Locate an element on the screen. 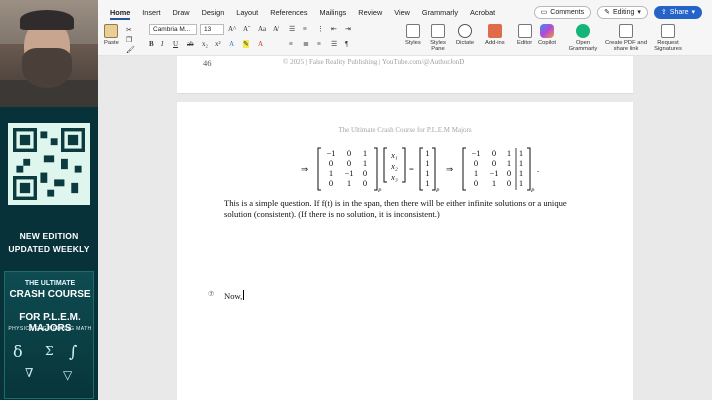  request-signatures-label: Request Signatures is located at coordinates (668, 46).